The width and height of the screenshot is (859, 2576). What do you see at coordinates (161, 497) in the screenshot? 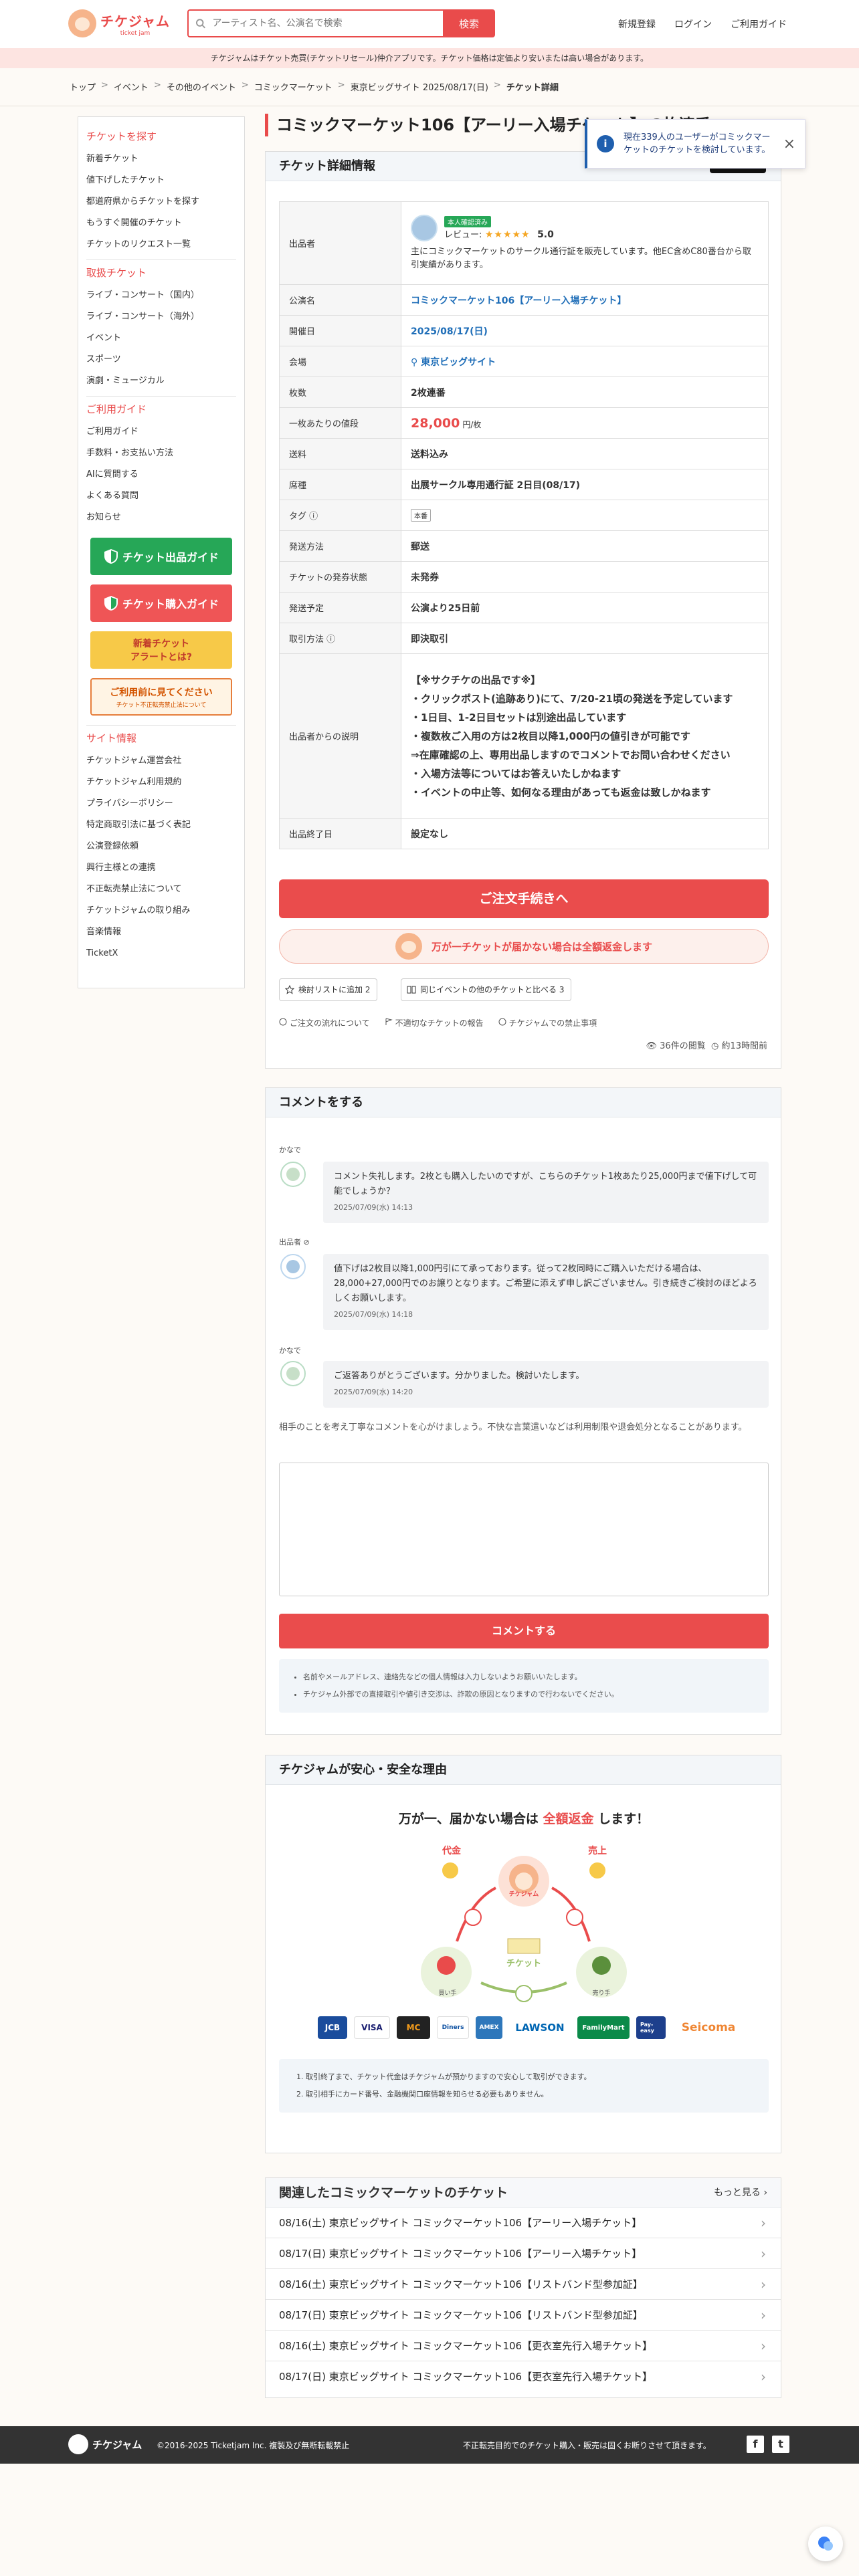
I see `sidebar-item-faq: よくある質問` at bounding box center [161, 497].